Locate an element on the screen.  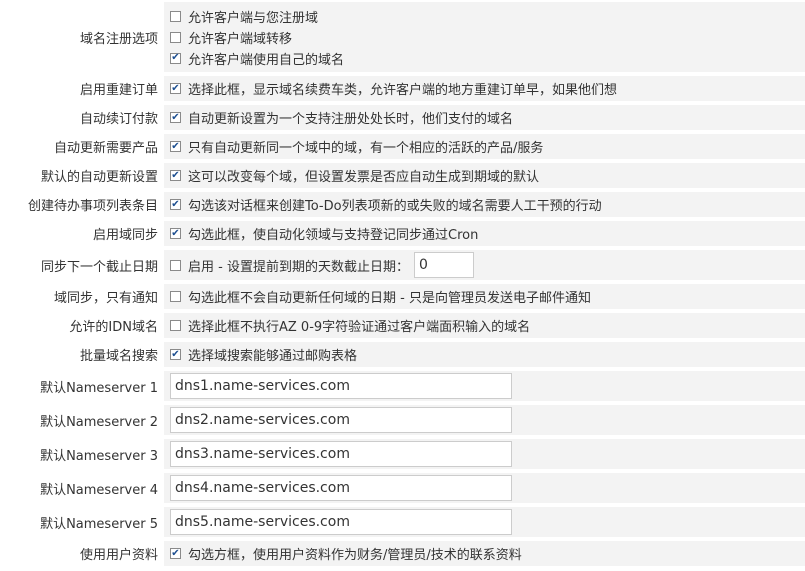
auto-renew-payment-text: 自动更新设置为一个支持注册处处长时，他们支付的域名 is located at coordinates (351, 119).